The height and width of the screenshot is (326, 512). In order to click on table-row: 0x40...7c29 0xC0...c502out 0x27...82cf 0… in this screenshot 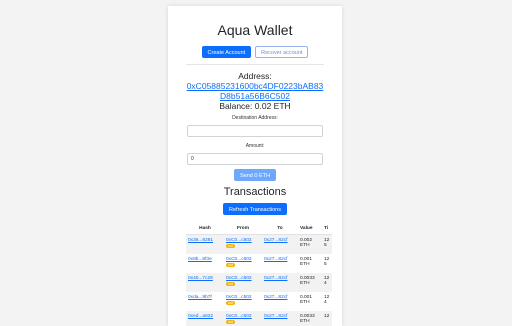, I will do `click(259, 282)`.